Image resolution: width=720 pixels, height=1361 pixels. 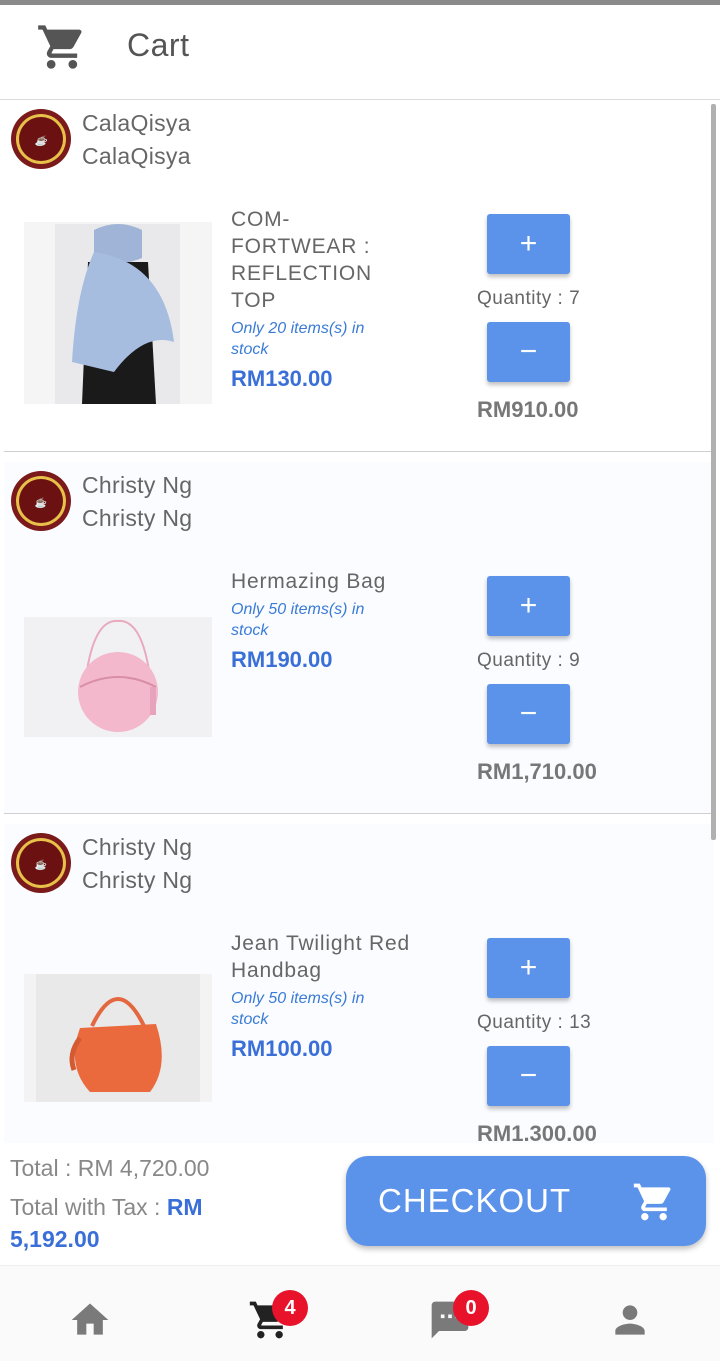 What do you see at coordinates (360, 52) in the screenshot?
I see `app-header: Cart` at bounding box center [360, 52].